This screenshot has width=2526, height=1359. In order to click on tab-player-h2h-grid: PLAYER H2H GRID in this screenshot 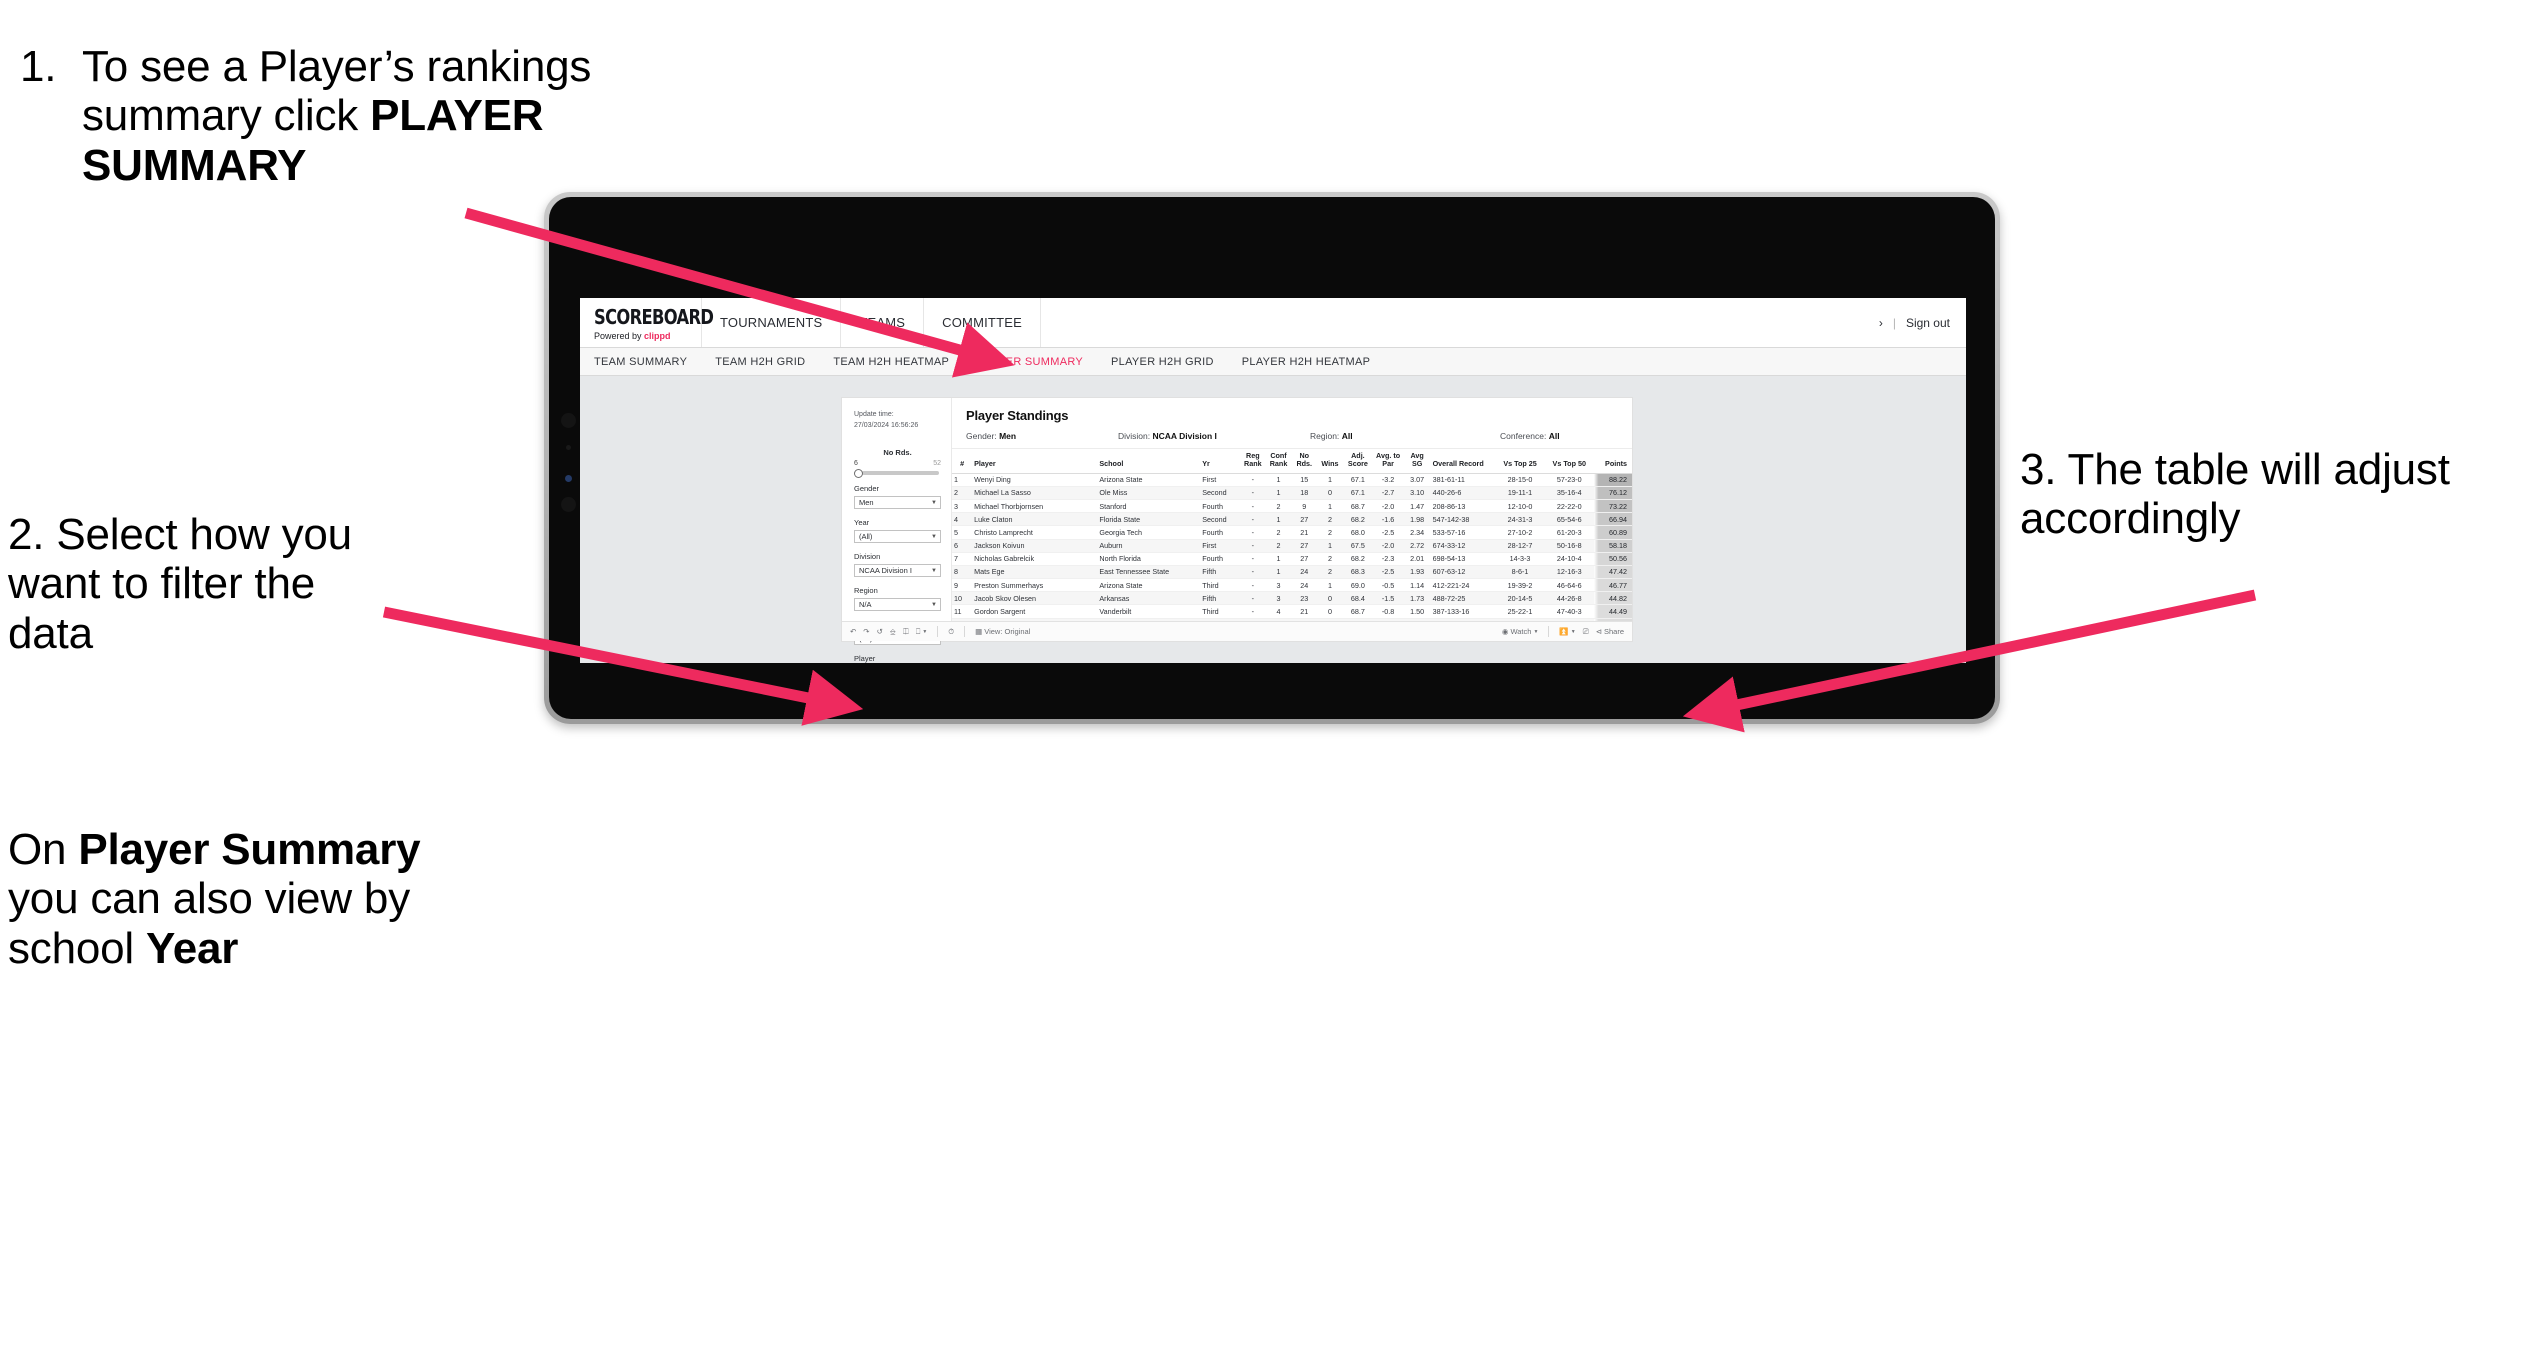, I will do `click(1162, 362)`.